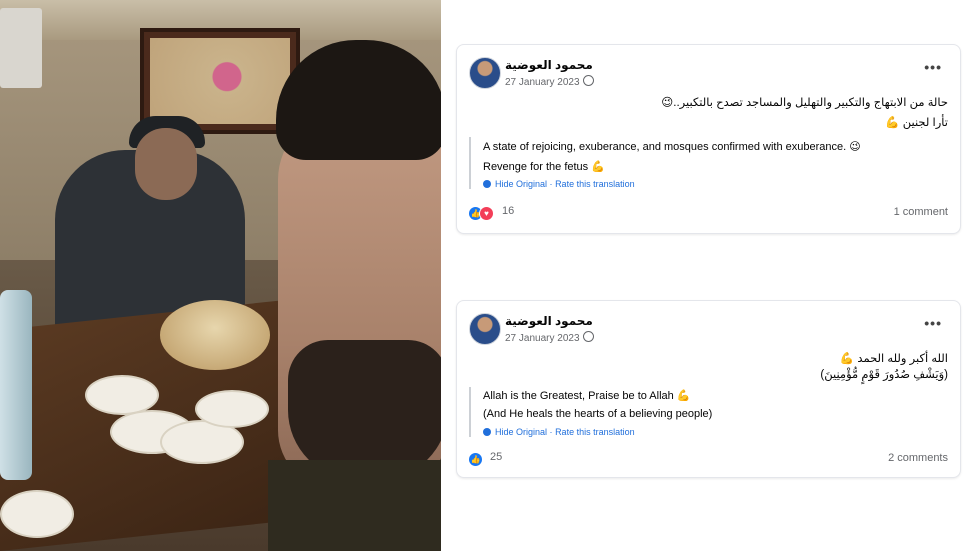 This screenshot has height=551, width=980. I want to click on reaction-count: 25, so click(496, 457).